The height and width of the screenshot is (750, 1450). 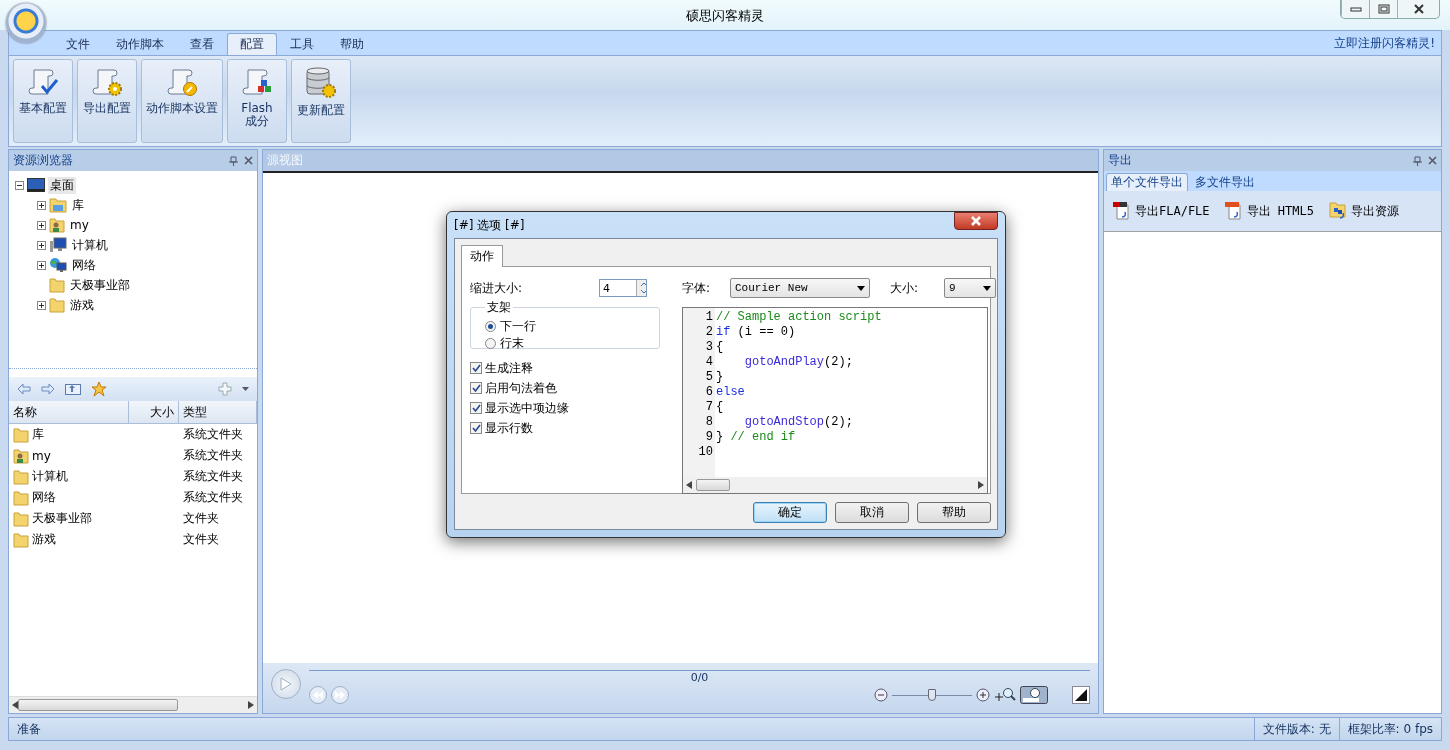 What do you see at coordinates (352, 44) in the screenshot?
I see `menu-tab: 帮助` at bounding box center [352, 44].